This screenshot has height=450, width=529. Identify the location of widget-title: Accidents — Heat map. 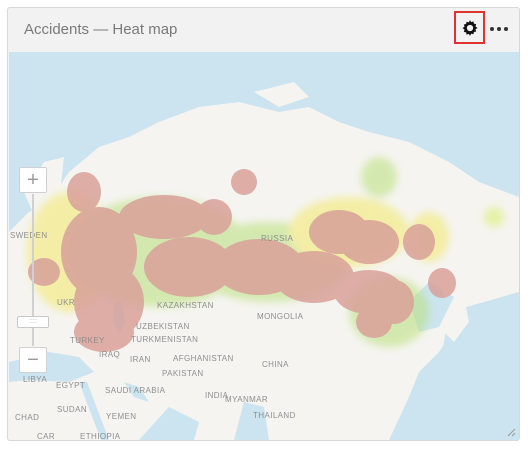
(101, 29).